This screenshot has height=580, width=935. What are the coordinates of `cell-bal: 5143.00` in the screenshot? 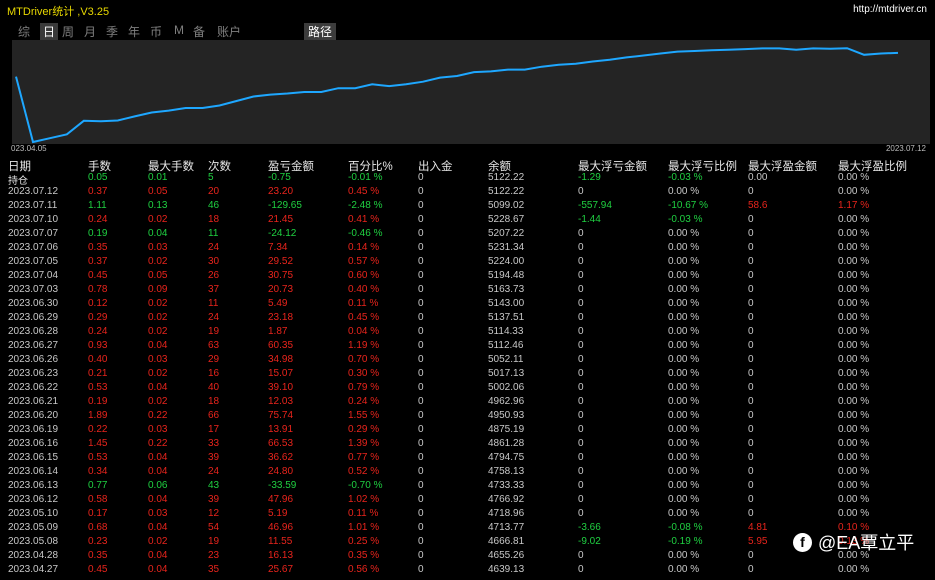 It's located at (506, 303).